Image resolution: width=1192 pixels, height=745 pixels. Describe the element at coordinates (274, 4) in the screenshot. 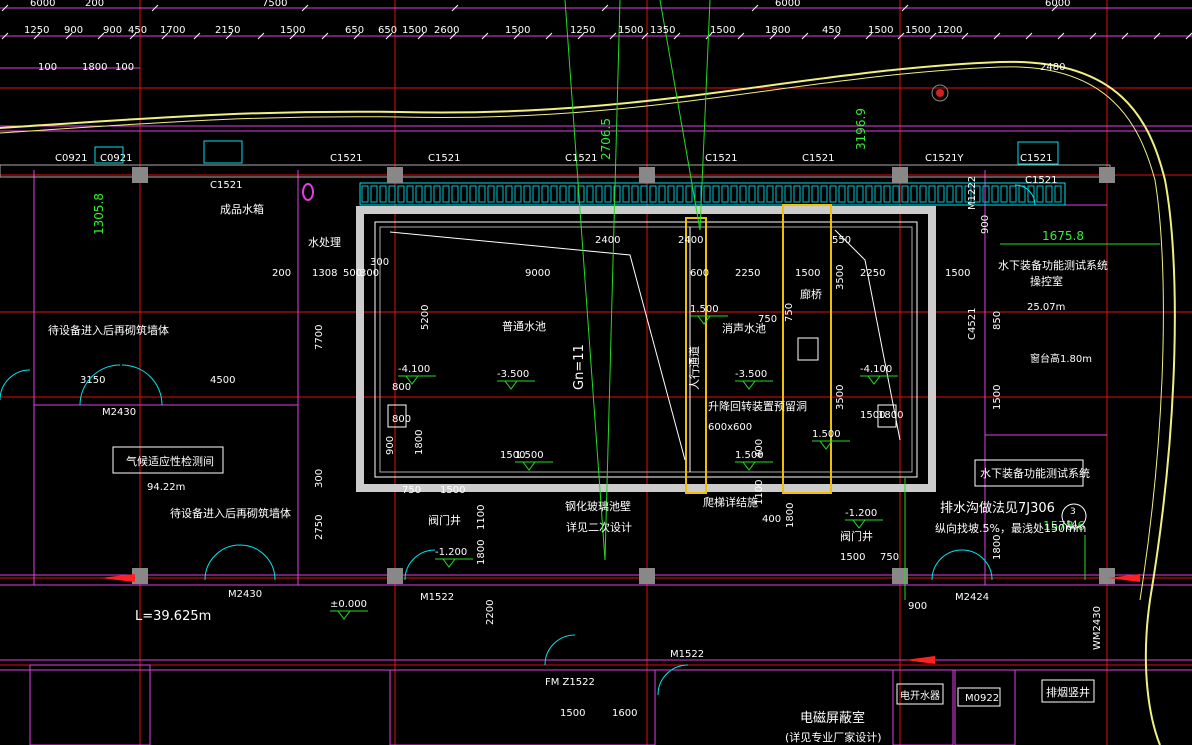

I see `top-dims-row1-1: 7500` at that location.